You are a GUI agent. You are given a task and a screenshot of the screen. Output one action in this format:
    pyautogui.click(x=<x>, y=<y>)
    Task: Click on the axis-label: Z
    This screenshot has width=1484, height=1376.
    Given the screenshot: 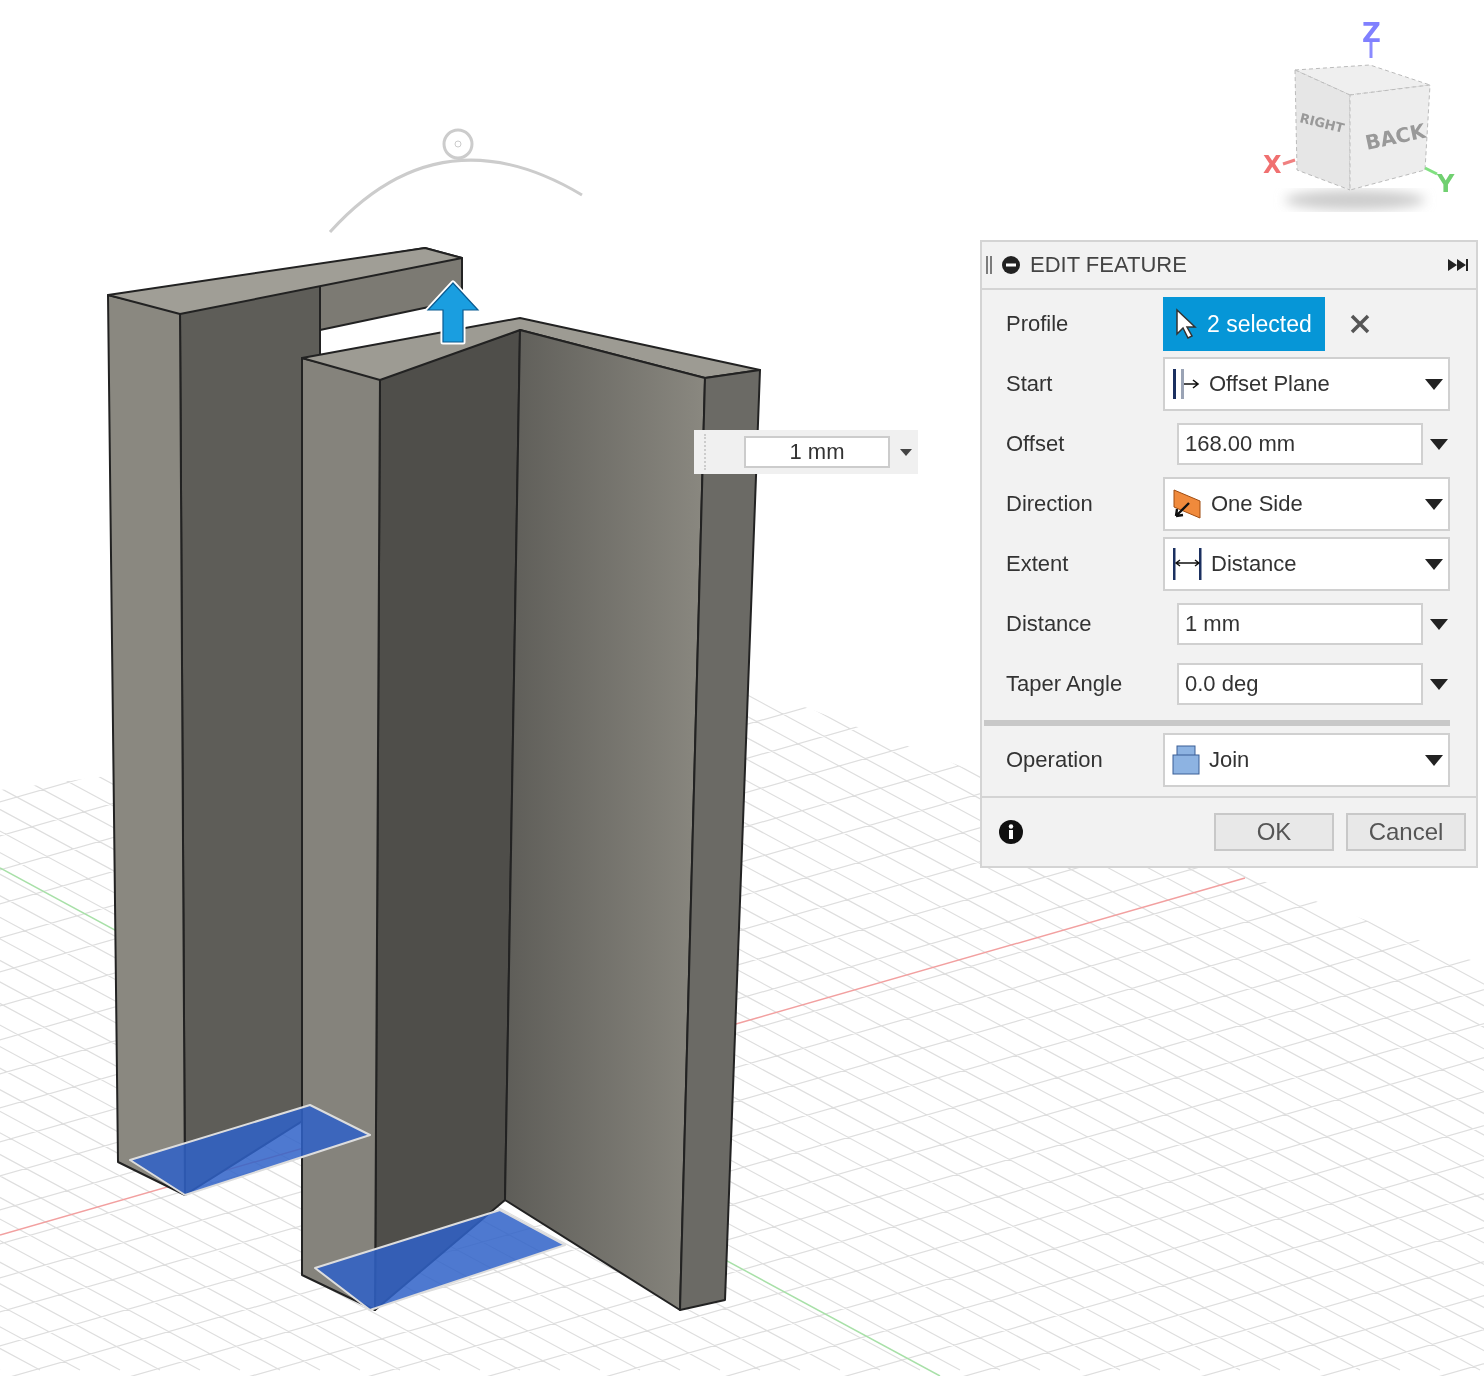 What is the action you would take?
    pyautogui.click(x=1371, y=33)
    